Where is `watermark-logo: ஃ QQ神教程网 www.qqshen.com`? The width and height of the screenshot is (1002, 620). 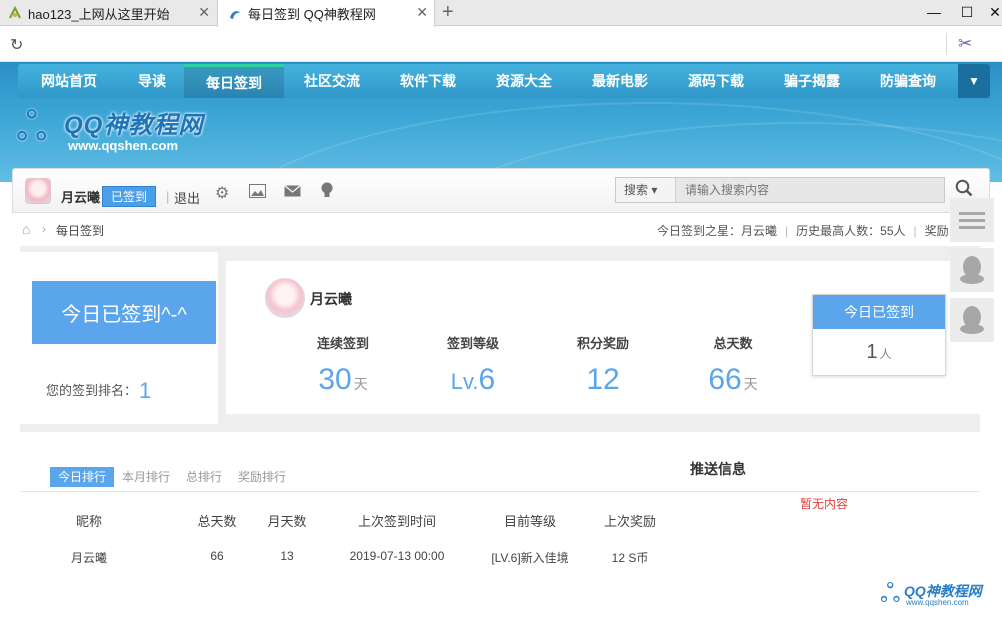 watermark-logo: ஃ QQ神教程网 www.qqshen.com is located at coordinates (935, 594).